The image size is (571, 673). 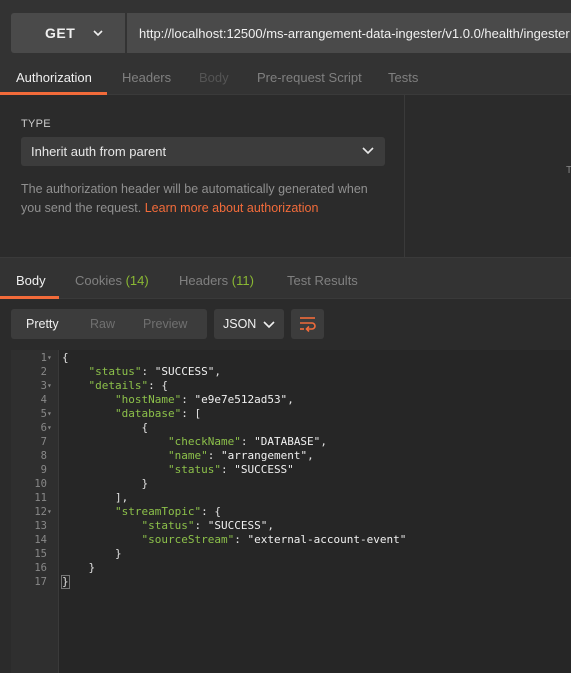 What do you see at coordinates (42, 324) in the screenshot?
I see `pretty-button: Pretty` at bounding box center [42, 324].